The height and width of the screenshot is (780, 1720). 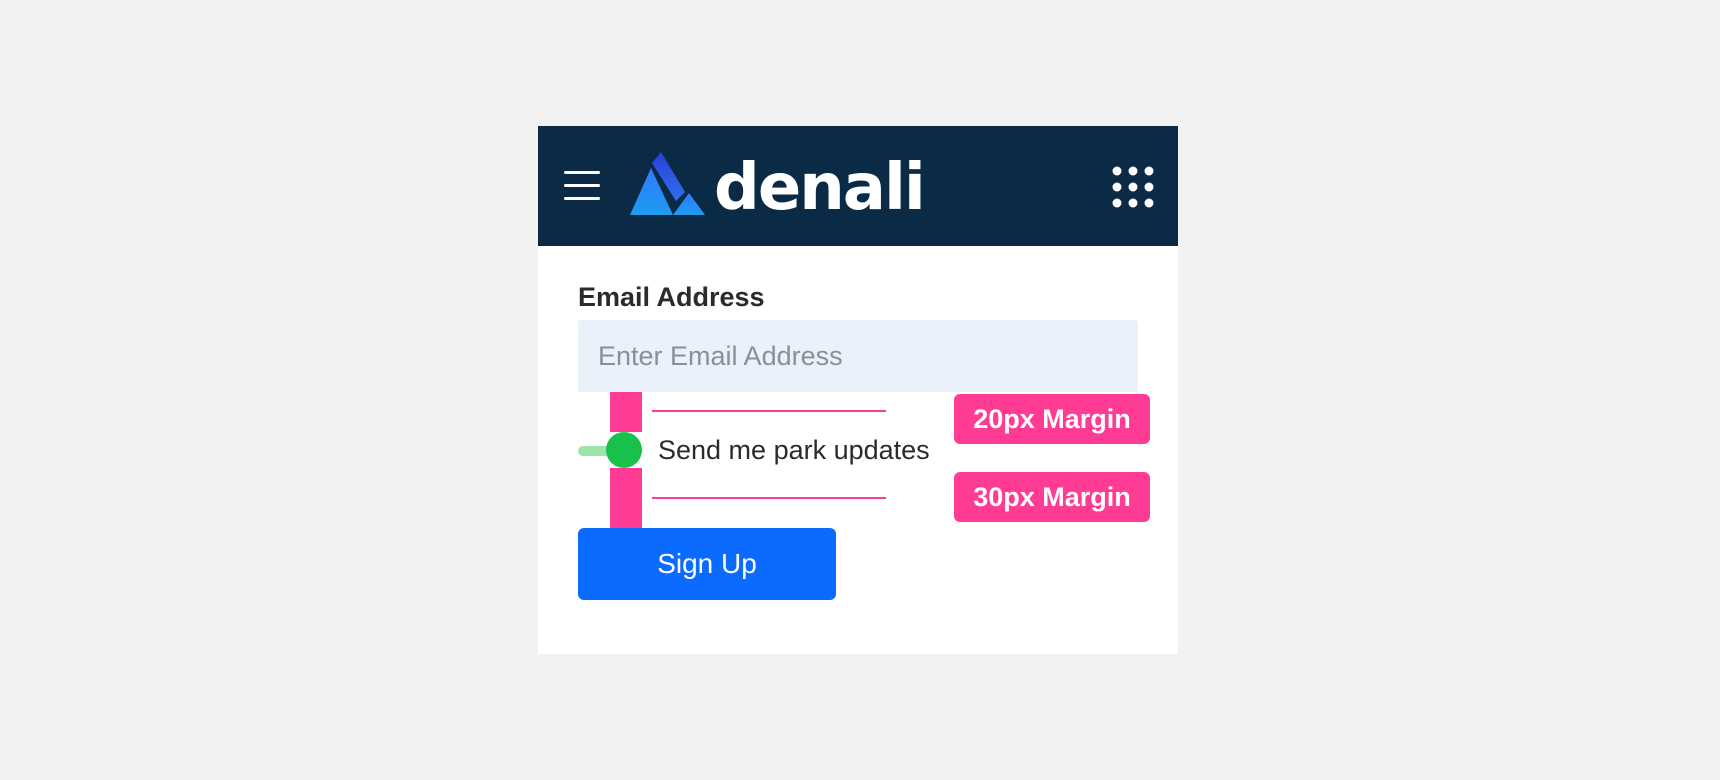 What do you see at coordinates (794, 450) in the screenshot?
I see `updates-toggle-label: Send me park updates` at bounding box center [794, 450].